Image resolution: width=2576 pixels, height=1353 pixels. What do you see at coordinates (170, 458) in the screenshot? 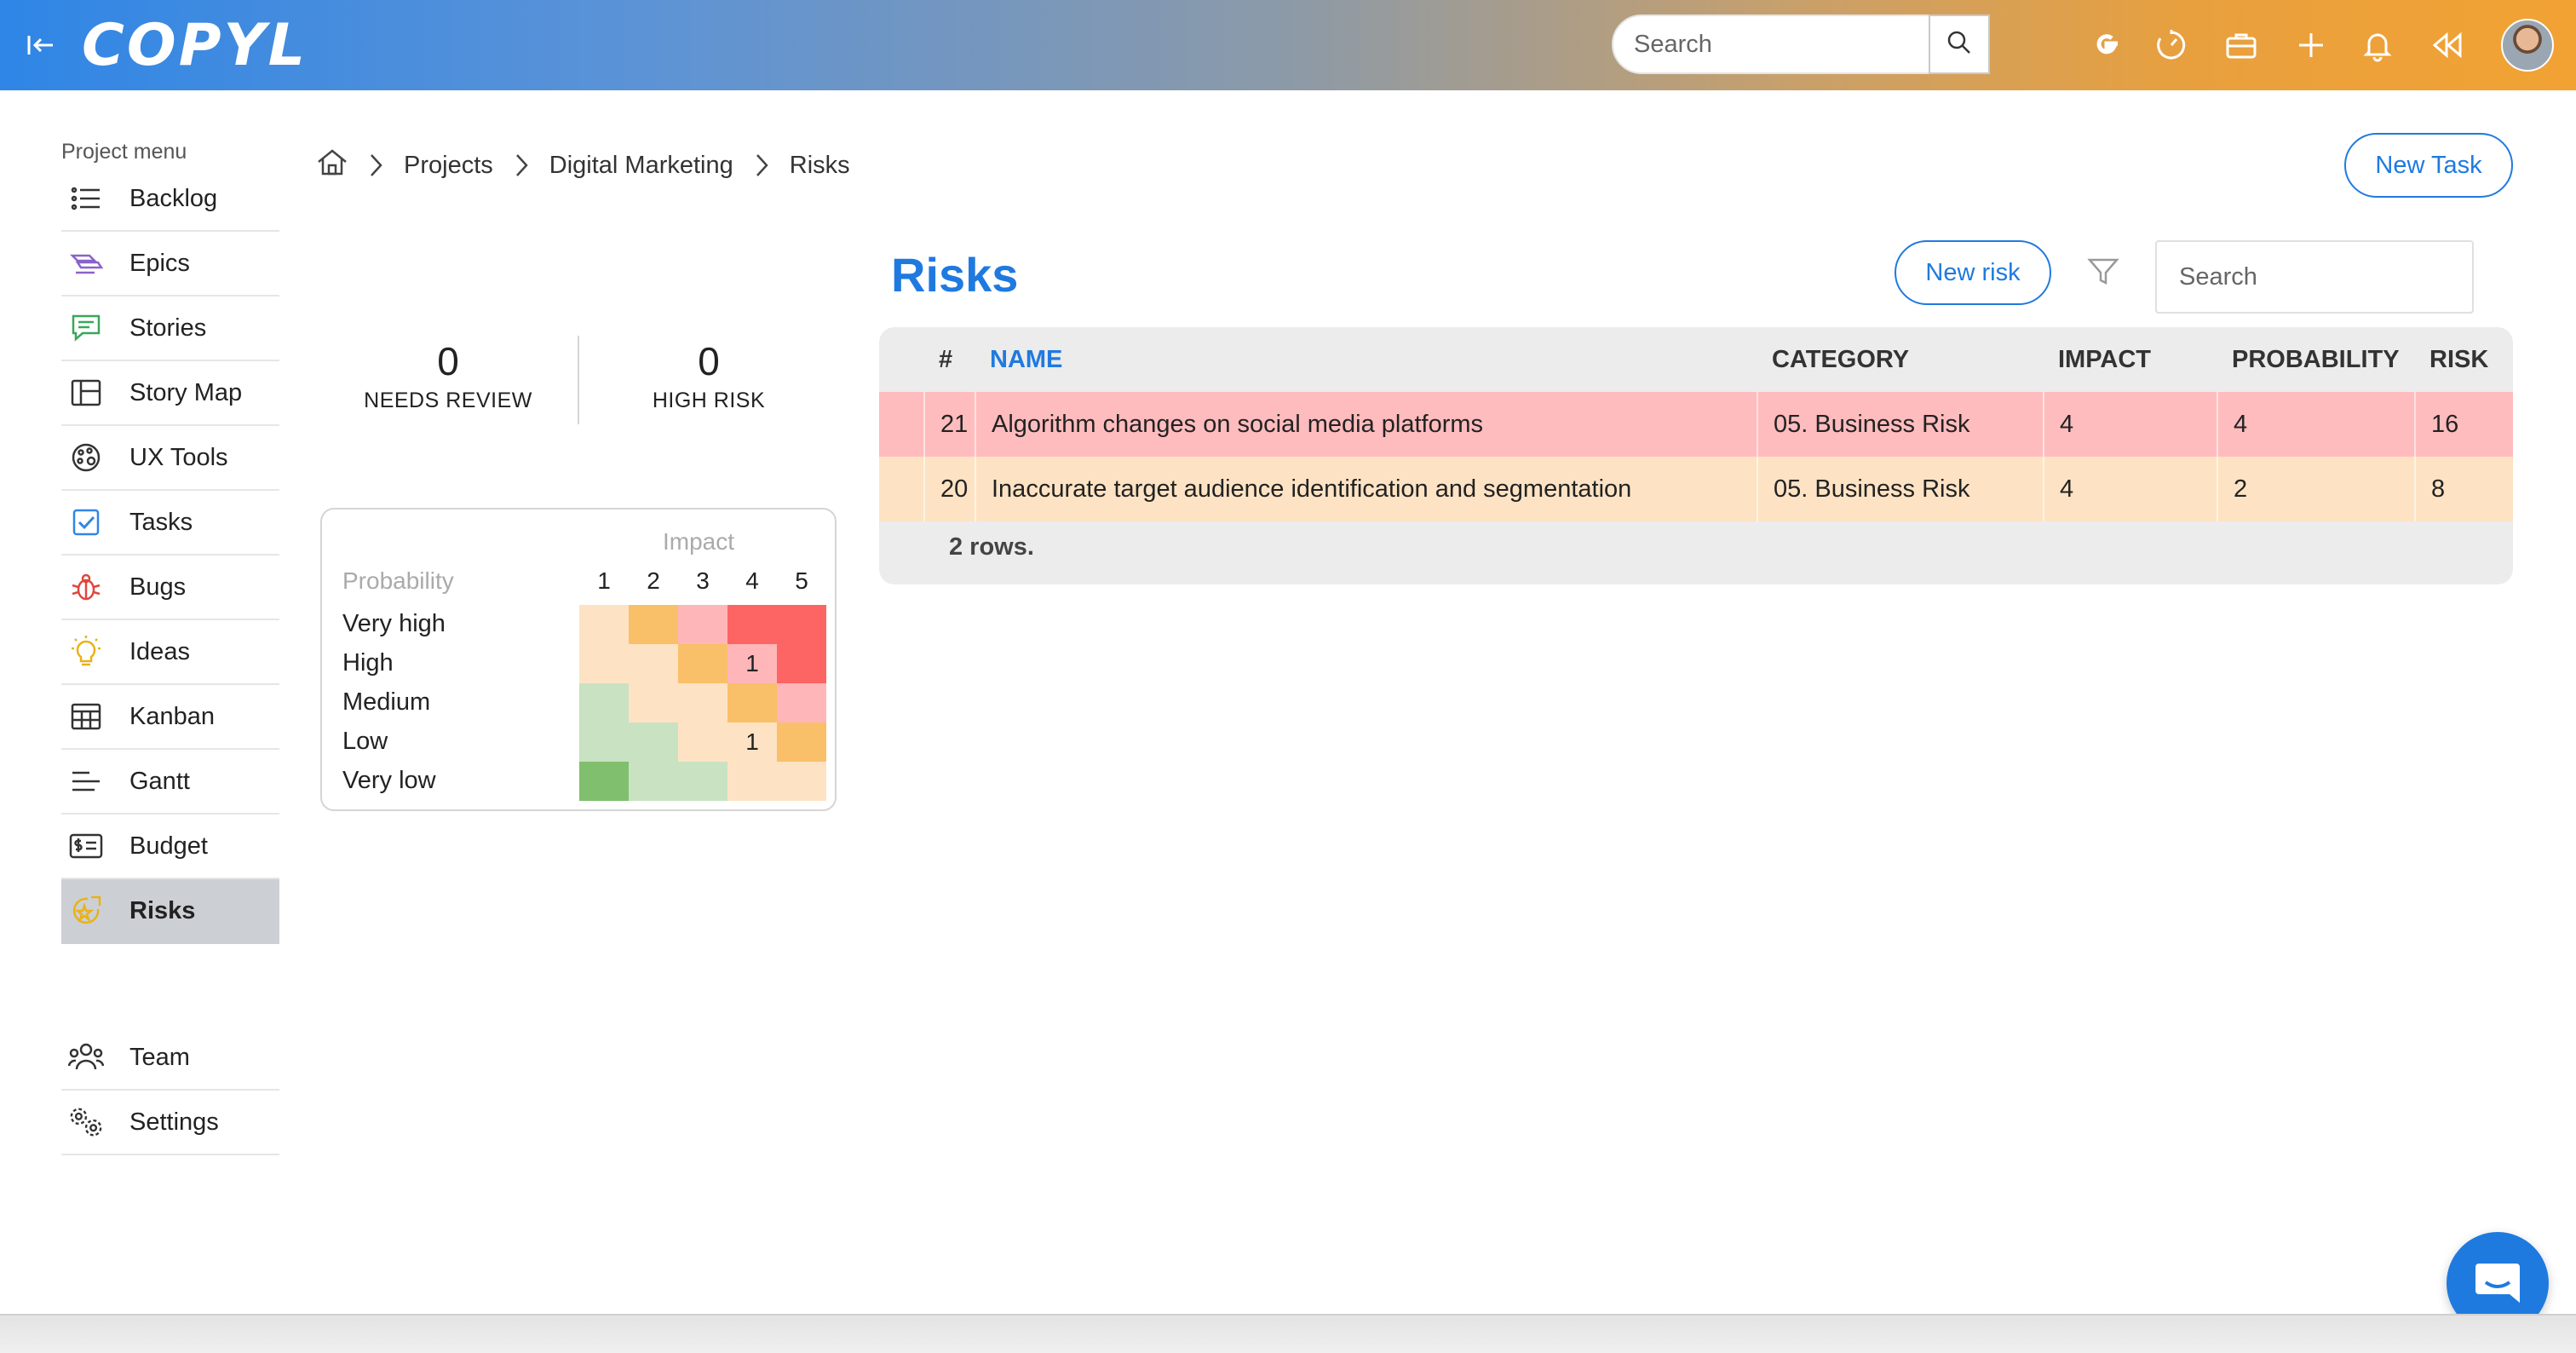
I see `sidebar-item-ux-tools: UX Tools` at bounding box center [170, 458].